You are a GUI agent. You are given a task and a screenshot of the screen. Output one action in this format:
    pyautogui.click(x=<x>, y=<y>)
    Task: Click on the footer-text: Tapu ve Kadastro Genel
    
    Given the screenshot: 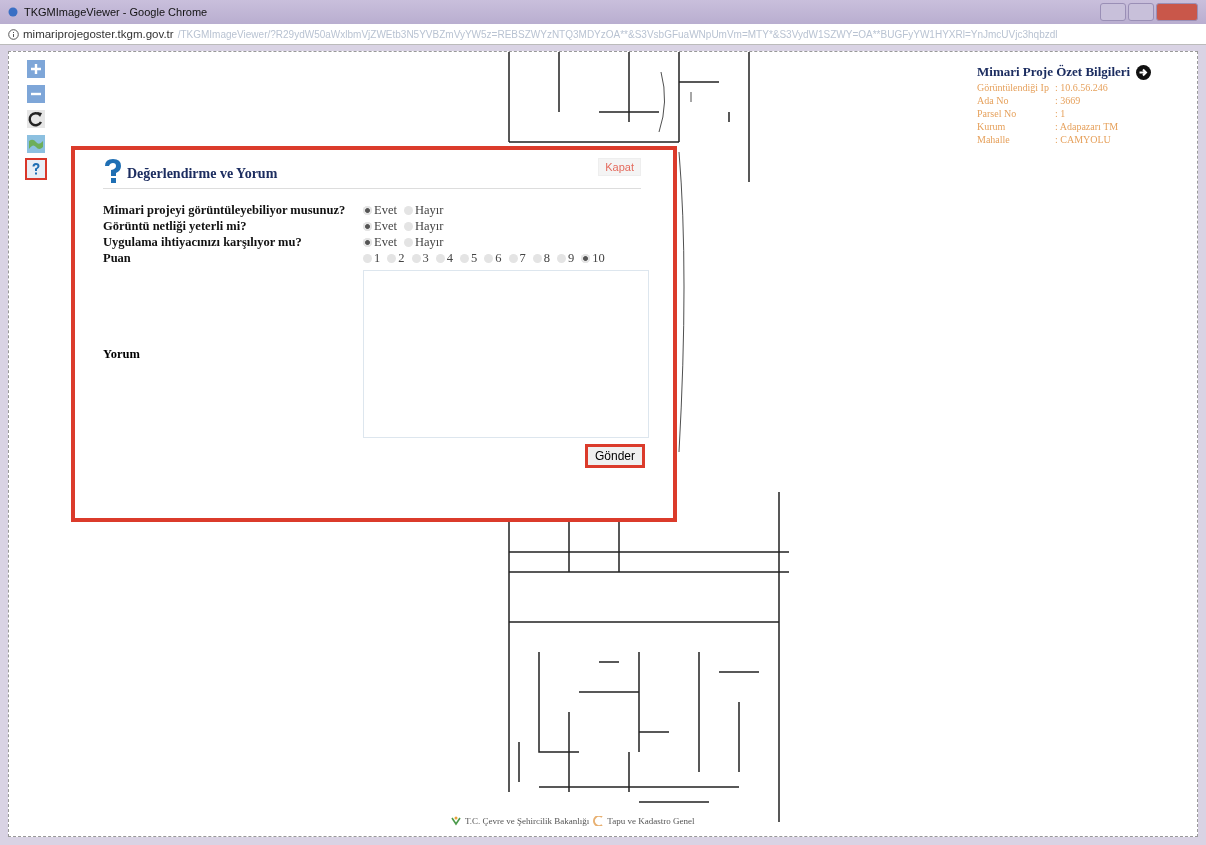 What is the action you would take?
    pyautogui.click(x=651, y=821)
    